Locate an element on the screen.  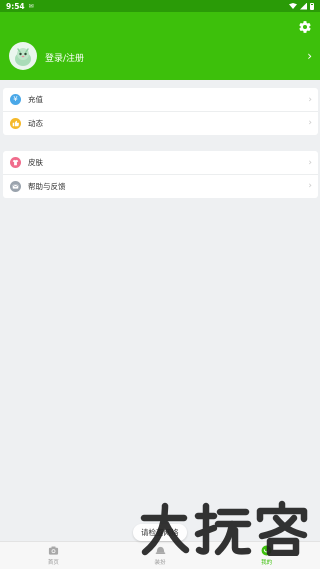
gear-icon is located at coordinates (305, 27).